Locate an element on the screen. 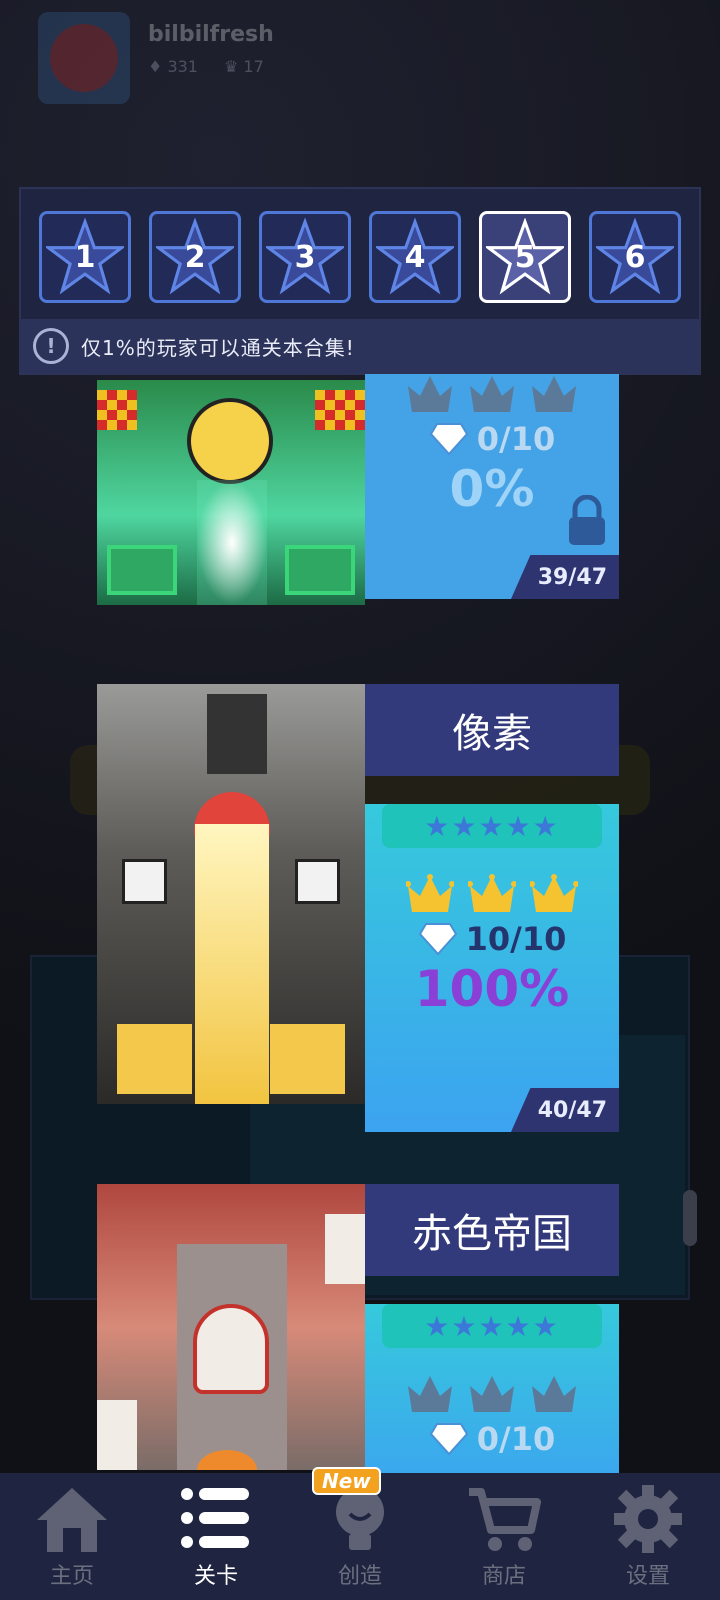 This screenshot has height=1600, width=720. profile-header: bilbilfresh ♦ 331 ♛ 17 is located at coordinates (156, 58).